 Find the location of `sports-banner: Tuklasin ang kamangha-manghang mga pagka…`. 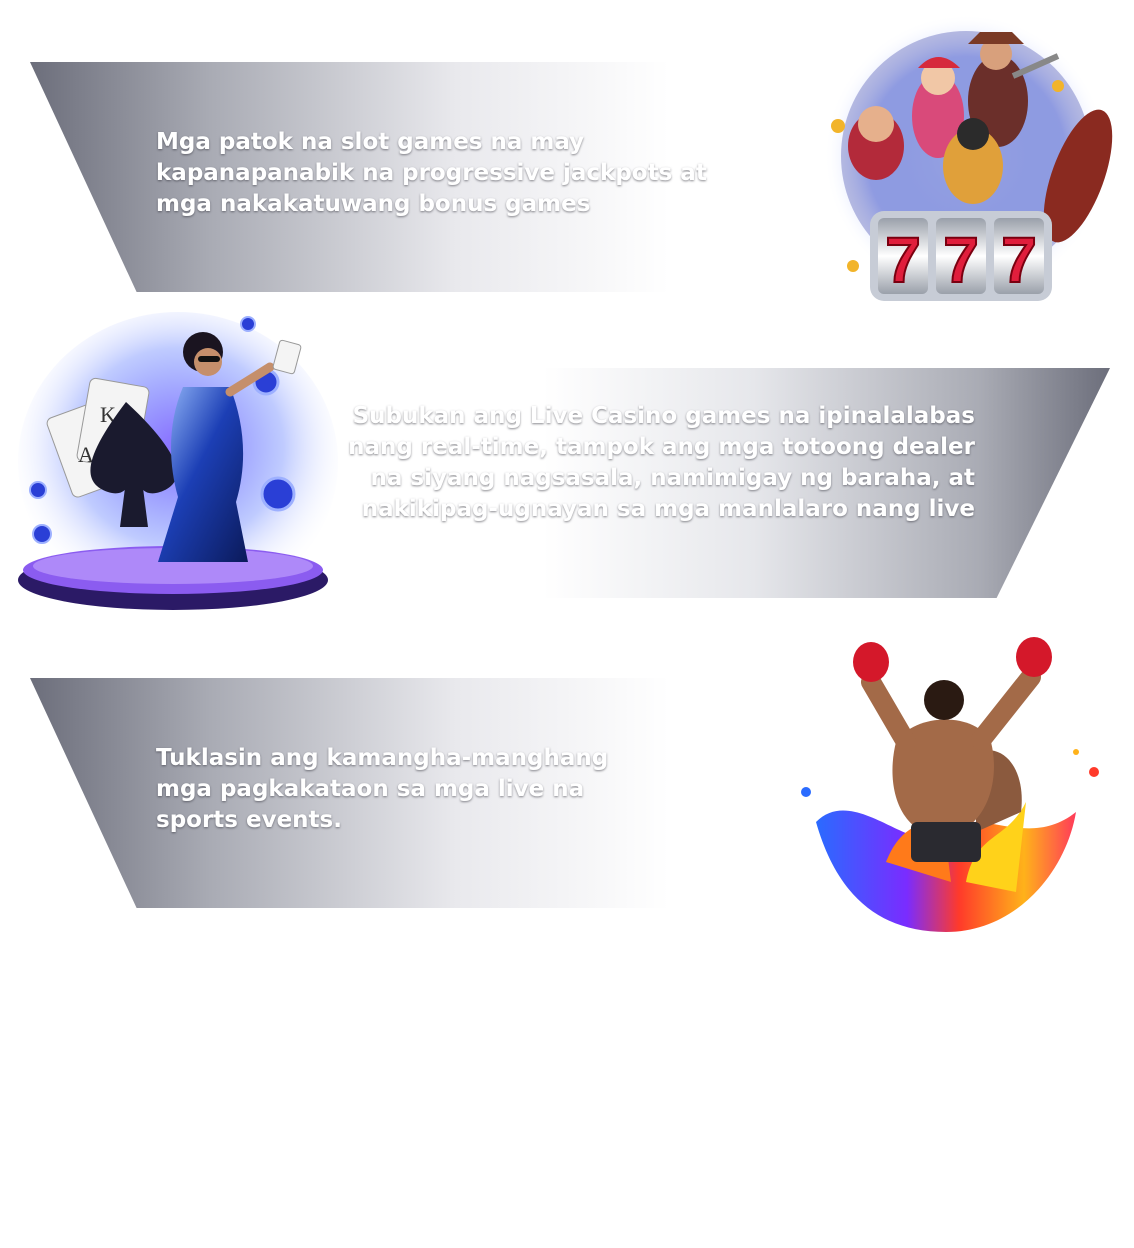

sports-banner: Tuklasin ang kamangha-manghang mga pagka… is located at coordinates (440, 793).